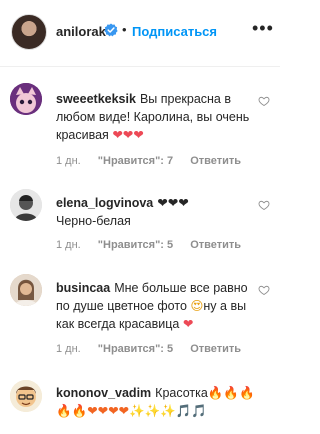  Describe the element at coordinates (263, 28) in the screenshot. I see `more-options-icon: •••` at that location.